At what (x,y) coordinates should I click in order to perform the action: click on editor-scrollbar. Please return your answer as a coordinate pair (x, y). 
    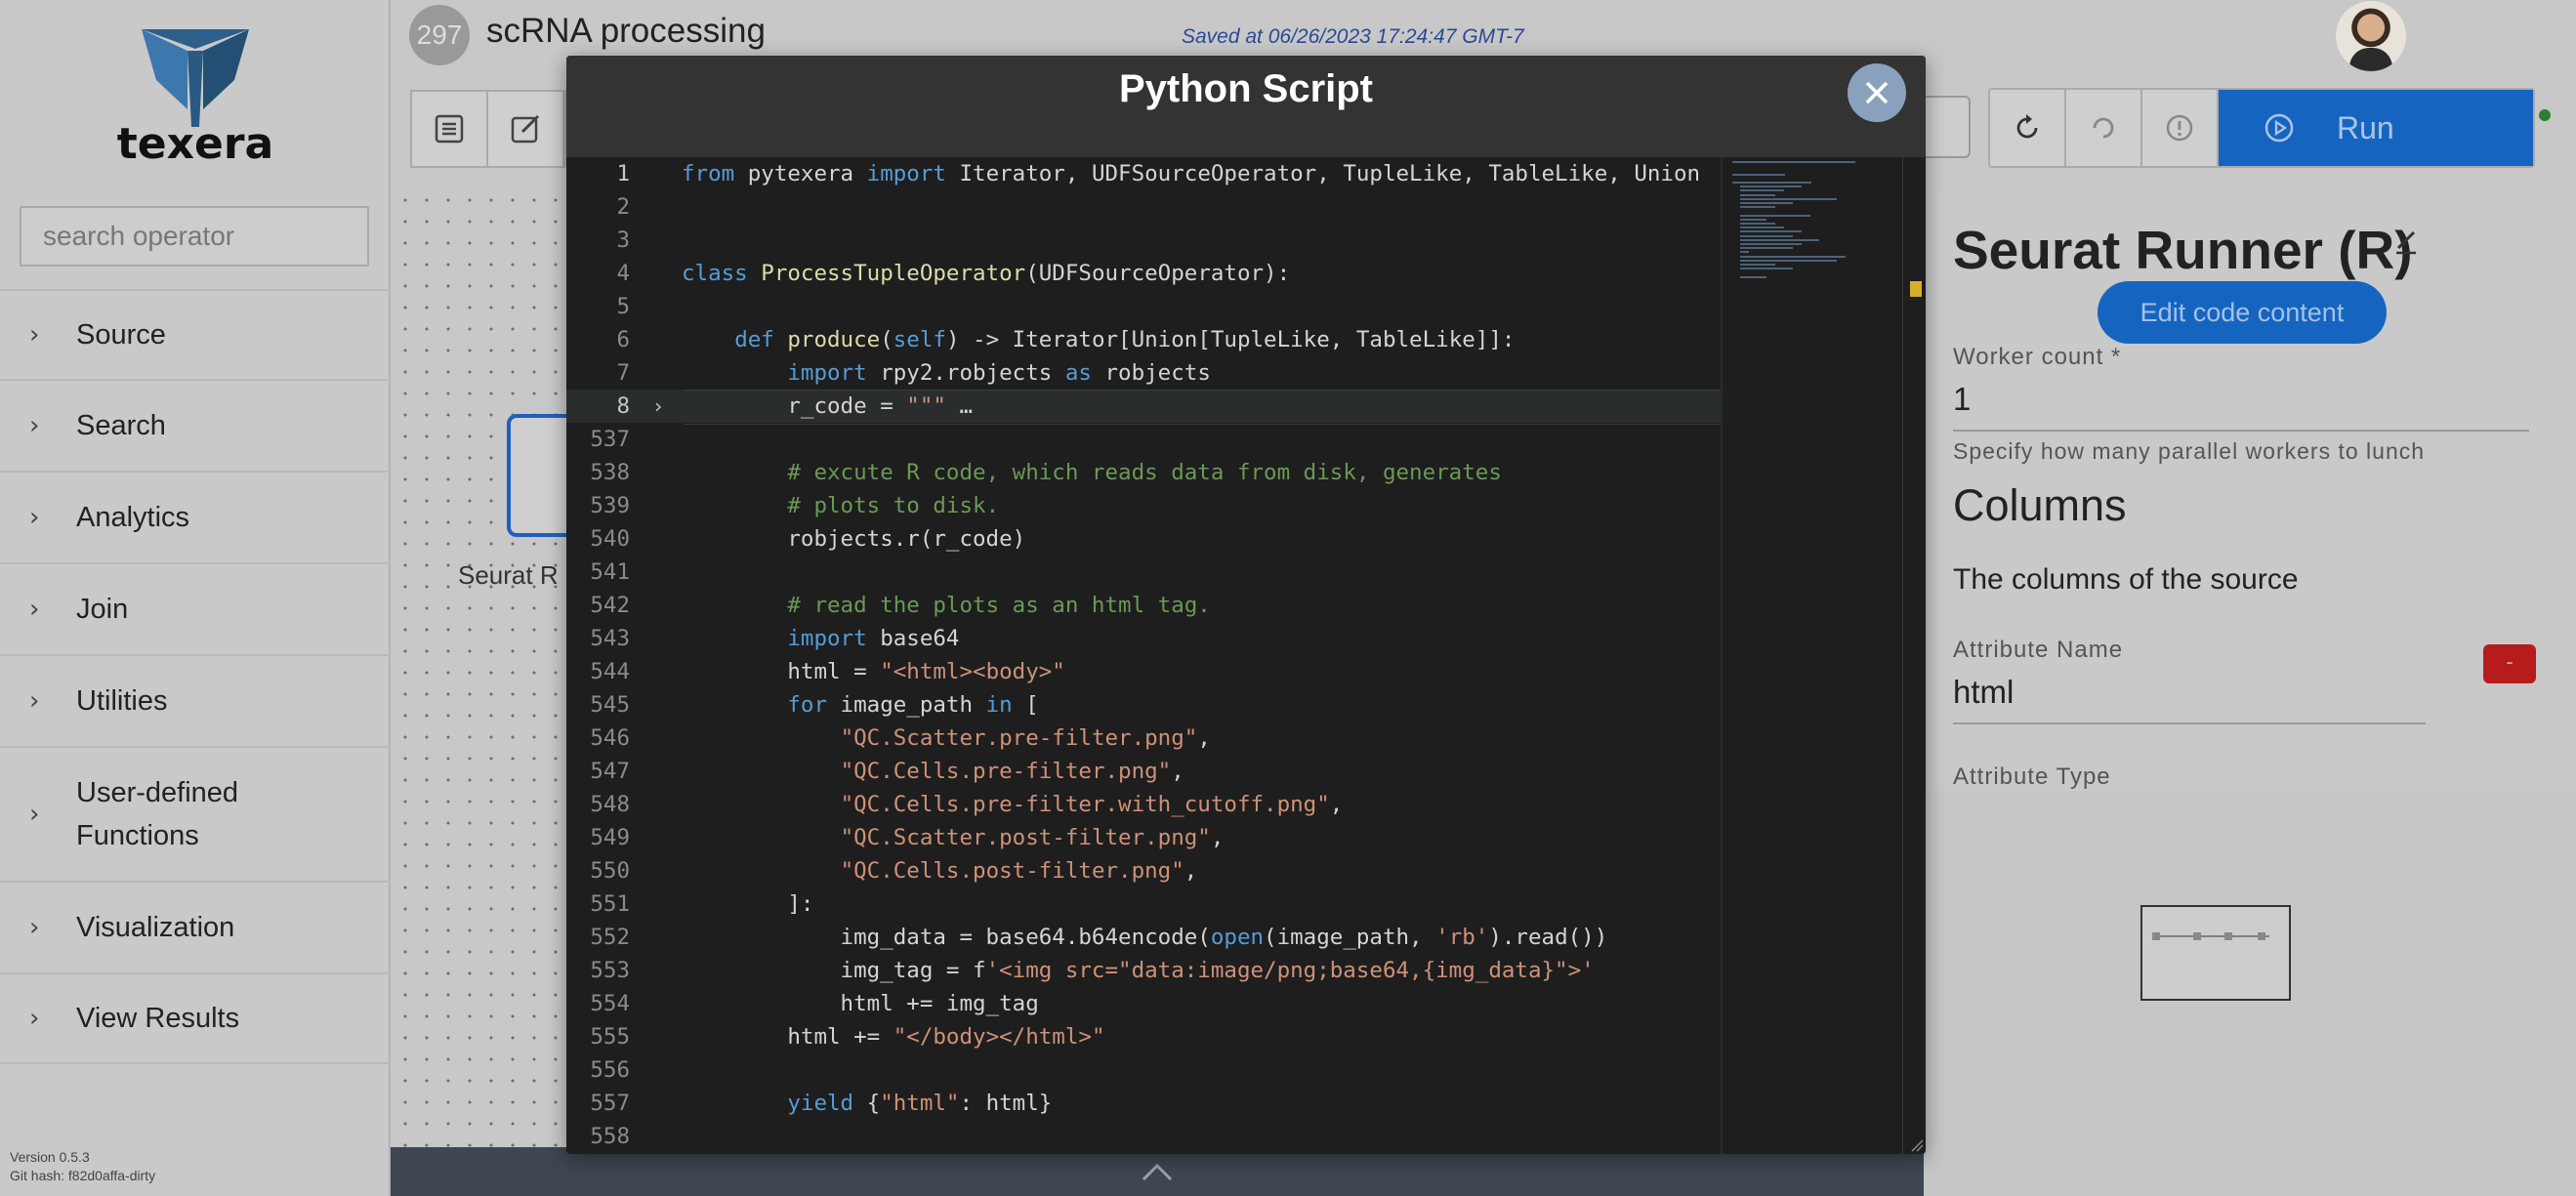
    Looking at the image, I should click on (1914, 656).